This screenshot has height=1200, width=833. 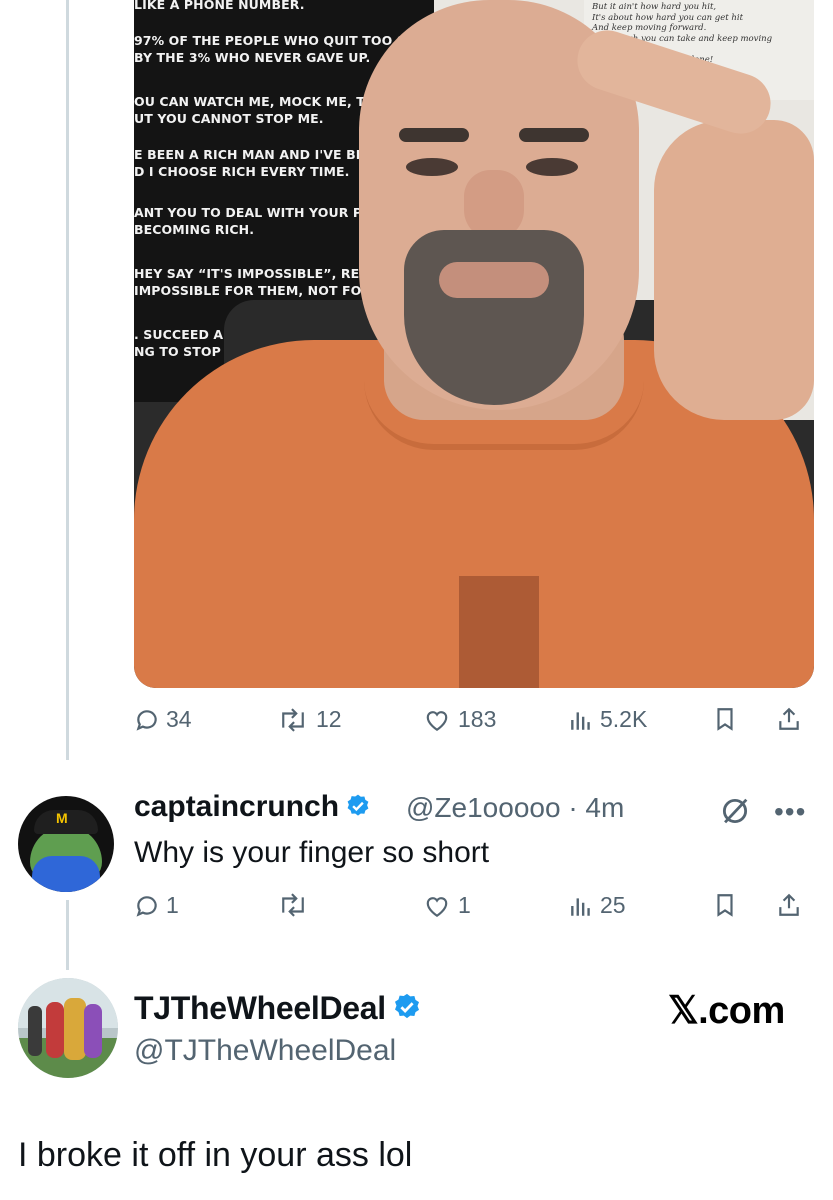 I want to click on reply-views-button: 25, so click(x=597, y=905).